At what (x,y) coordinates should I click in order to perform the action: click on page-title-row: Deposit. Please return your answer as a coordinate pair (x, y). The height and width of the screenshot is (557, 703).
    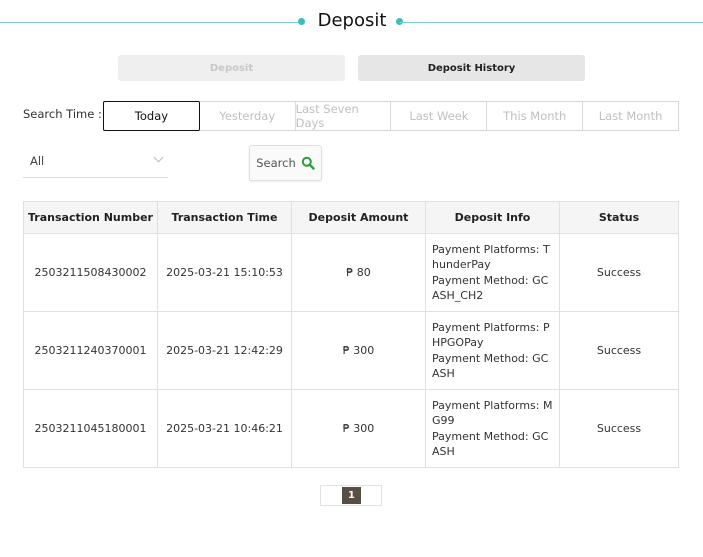
    Looking at the image, I should click on (351, 23).